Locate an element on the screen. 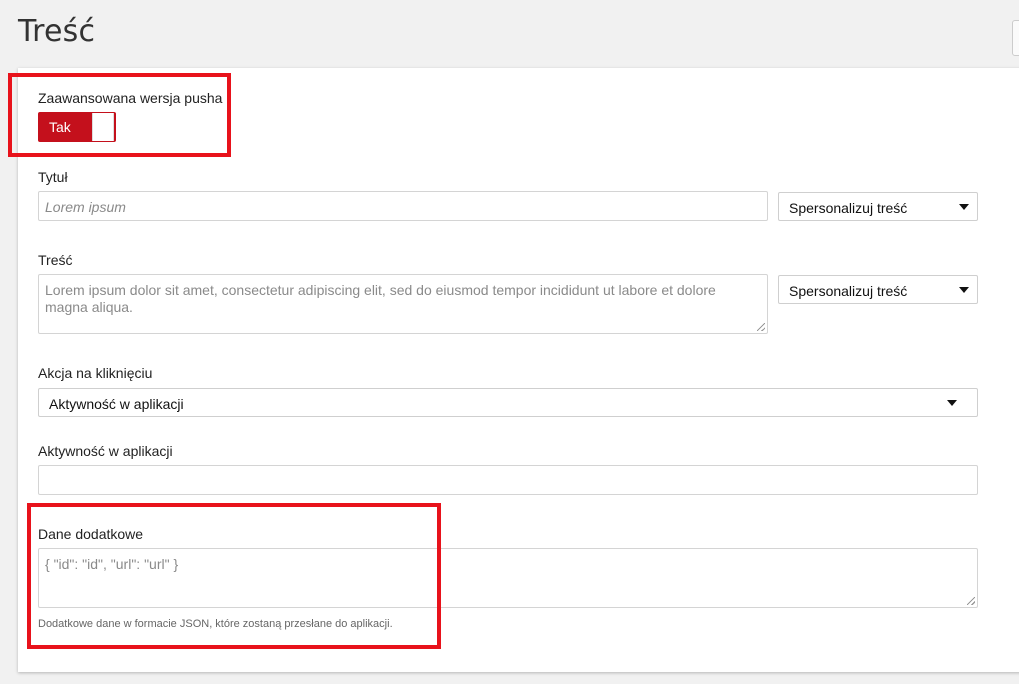  content-label: Treść is located at coordinates (55, 260).